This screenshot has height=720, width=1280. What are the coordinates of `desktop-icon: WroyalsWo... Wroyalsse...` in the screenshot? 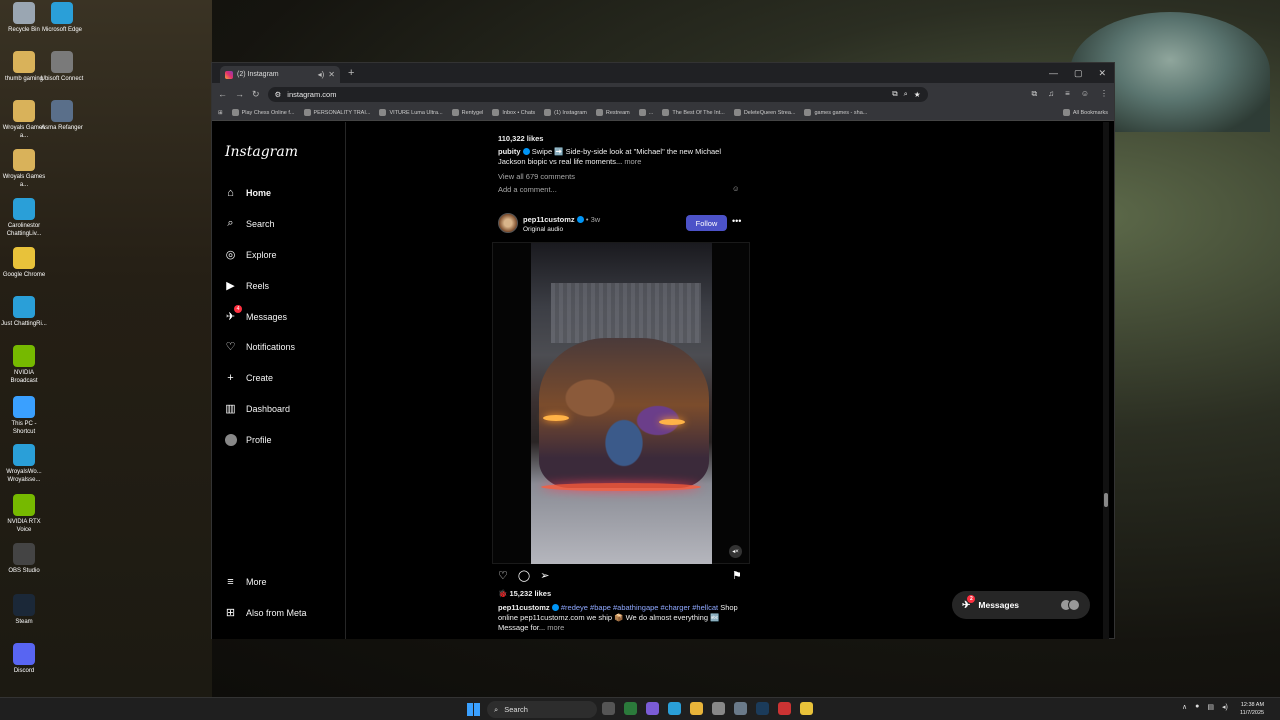 It's located at (24, 464).